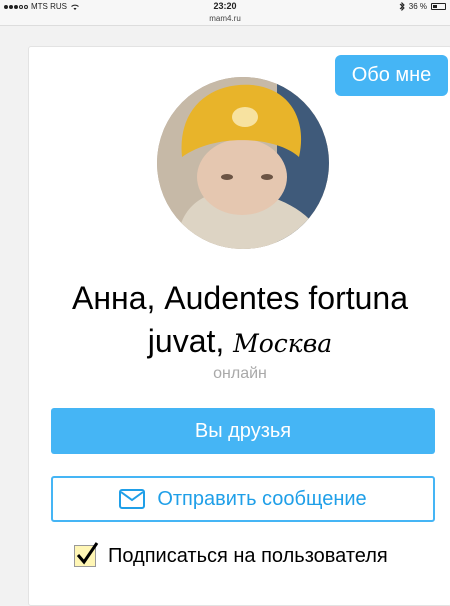 The image size is (450, 606). Describe the element at coordinates (132, 499) in the screenshot. I see `envelope-icon` at that location.